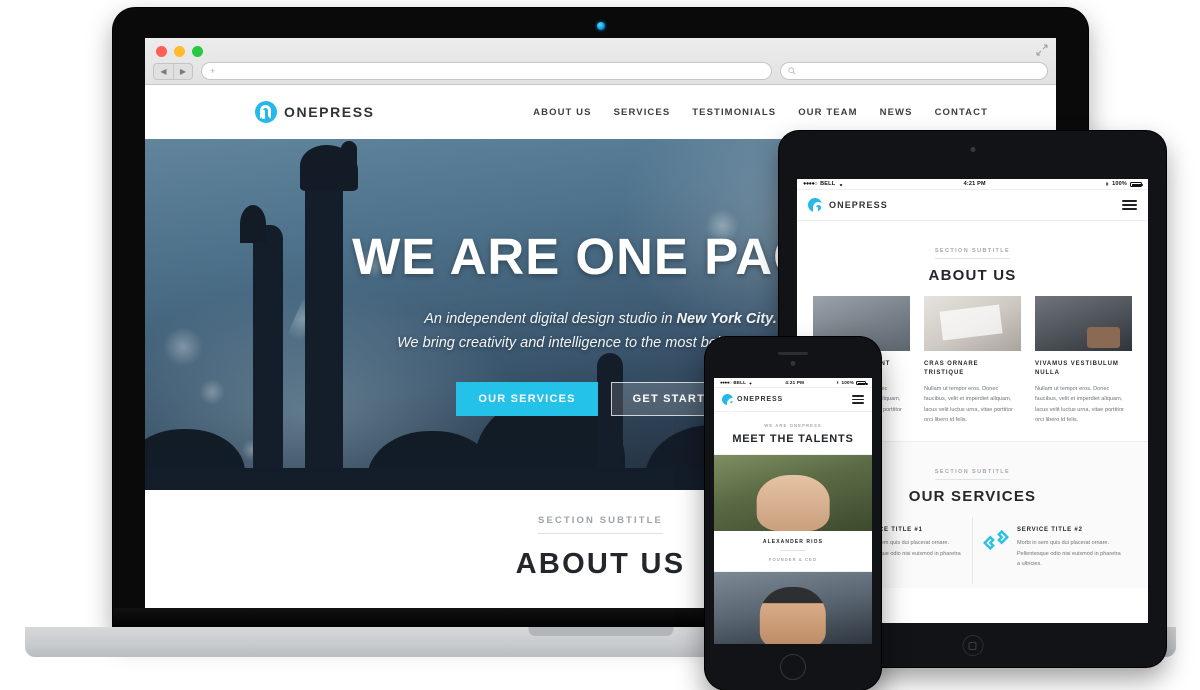  What do you see at coordinates (197, 51) in the screenshot?
I see `zoom-window-button` at bounding box center [197, 51].